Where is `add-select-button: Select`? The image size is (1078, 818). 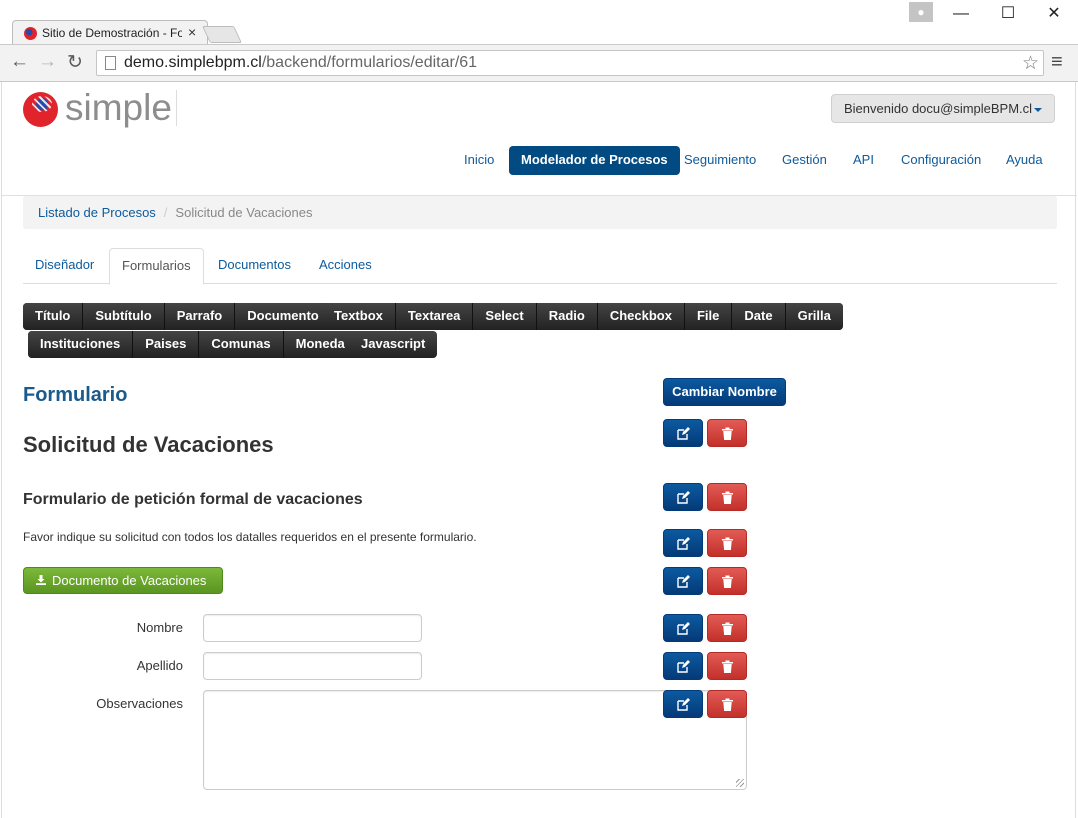 add-select-button: Select is located at coordinates (505, 316).